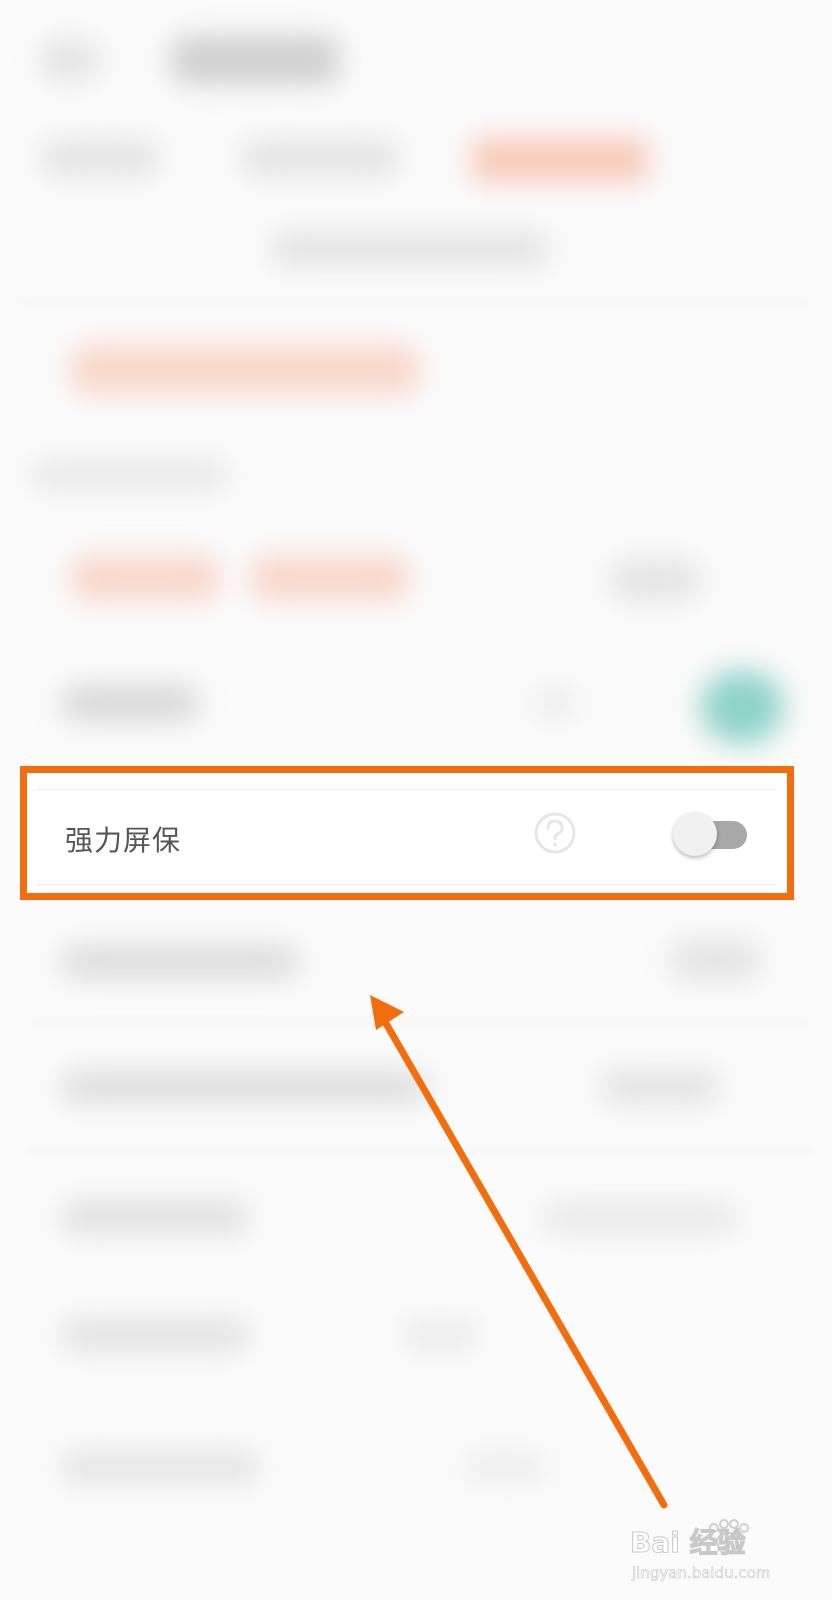 This screenshot has width=832, height=1600. I want to click on blurred-back-button, so click(70, 60).